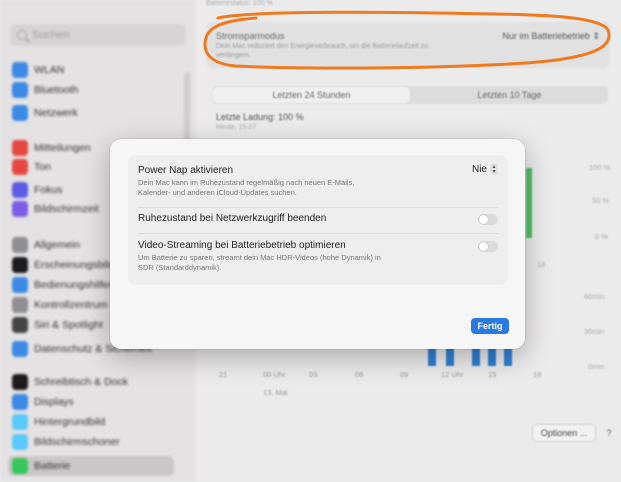 This screenshot has width=621, height=482. I want to click on sidebar-item-hintergrundbild: Hintergrundbild, so click(58, 422).